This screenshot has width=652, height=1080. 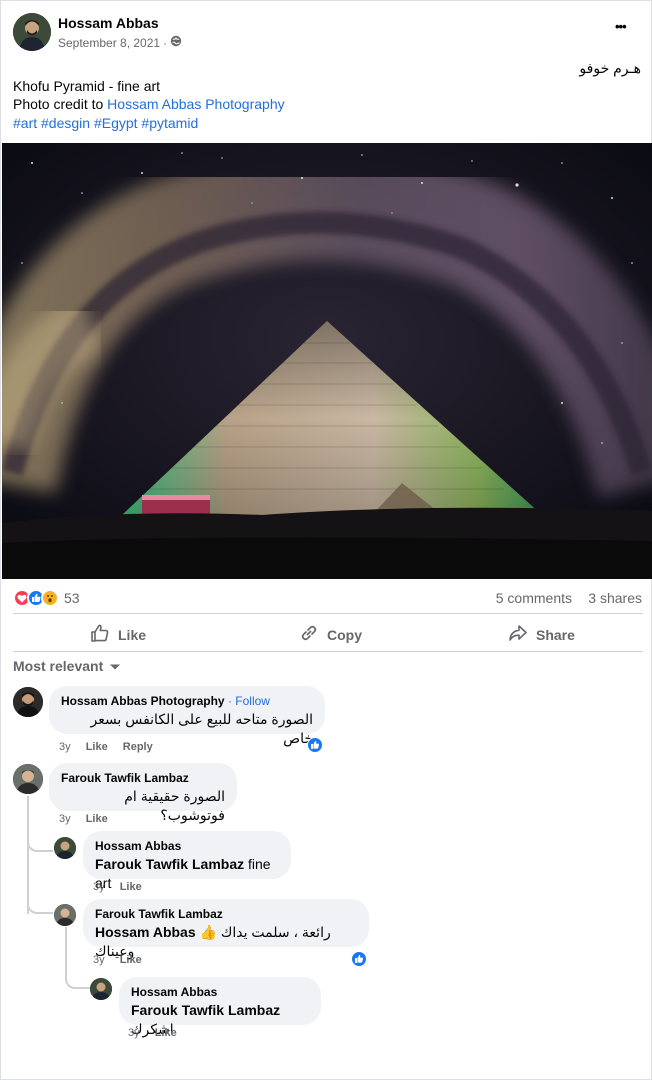 What do you see at coordinates (249, 701) in the screenshot?
I see `follow-link: · Follow` at bounding box center [249, 701].